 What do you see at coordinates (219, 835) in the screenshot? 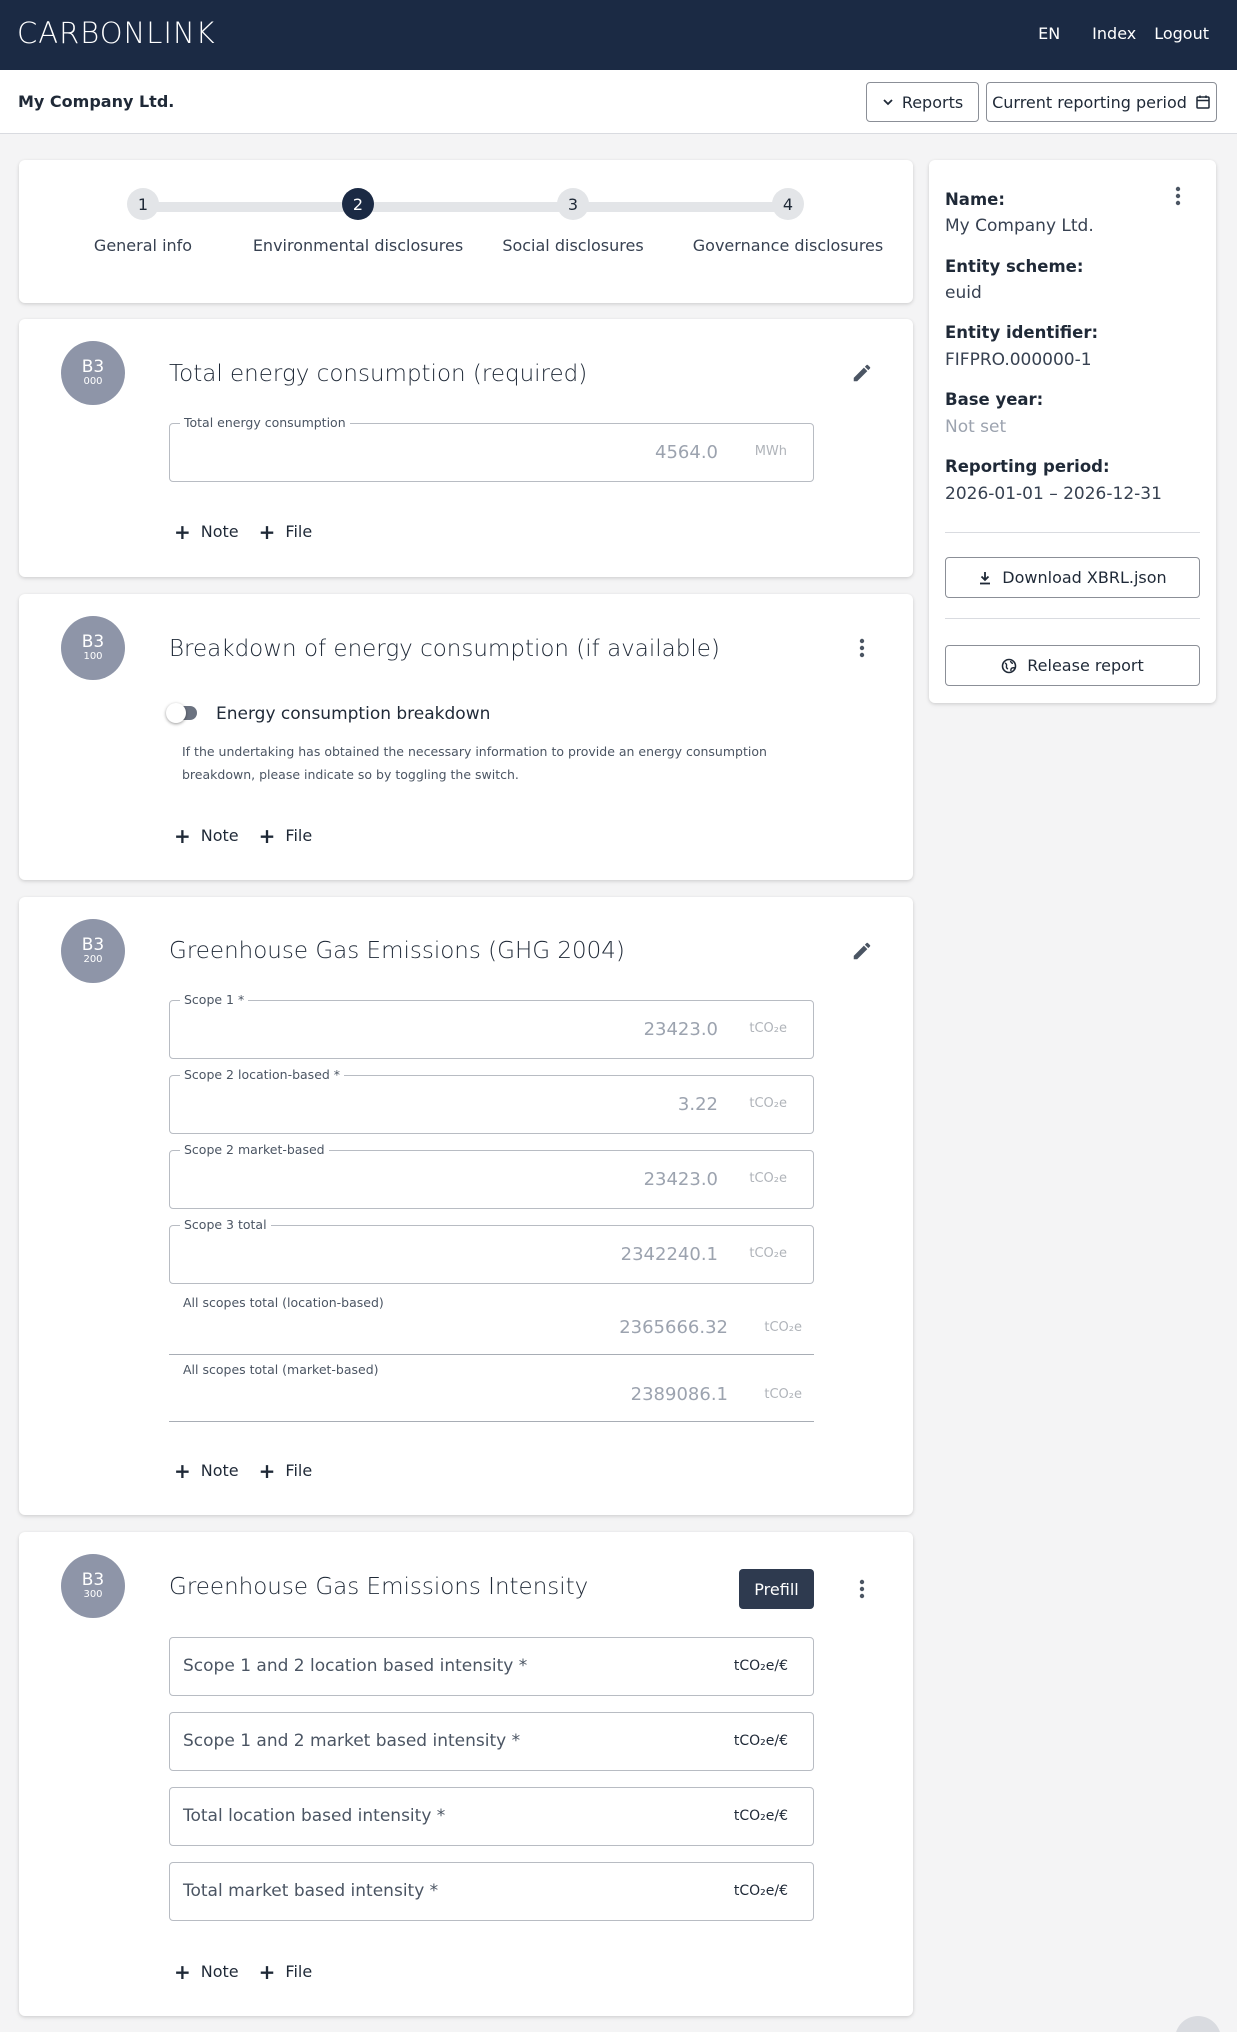
I see `note-label: Note` at bounding box center [219, 835].